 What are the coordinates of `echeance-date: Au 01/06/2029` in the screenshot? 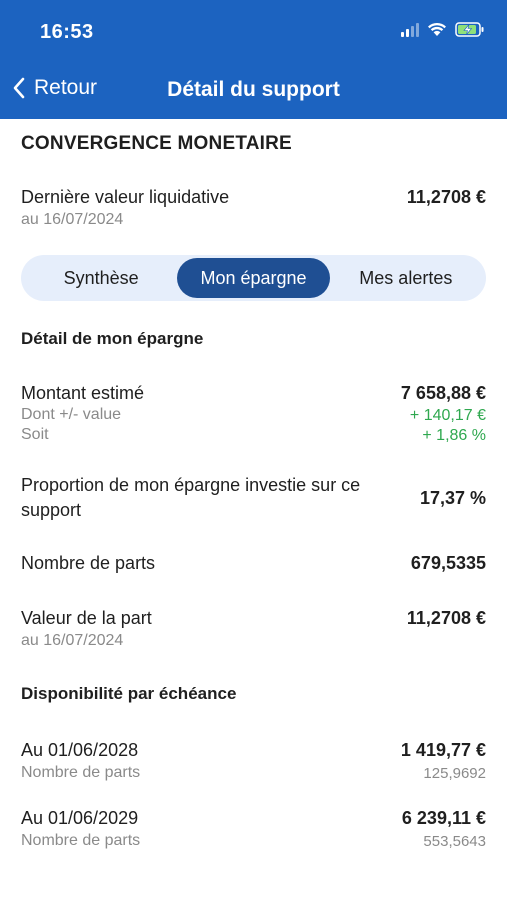 It's located at (80, 818).